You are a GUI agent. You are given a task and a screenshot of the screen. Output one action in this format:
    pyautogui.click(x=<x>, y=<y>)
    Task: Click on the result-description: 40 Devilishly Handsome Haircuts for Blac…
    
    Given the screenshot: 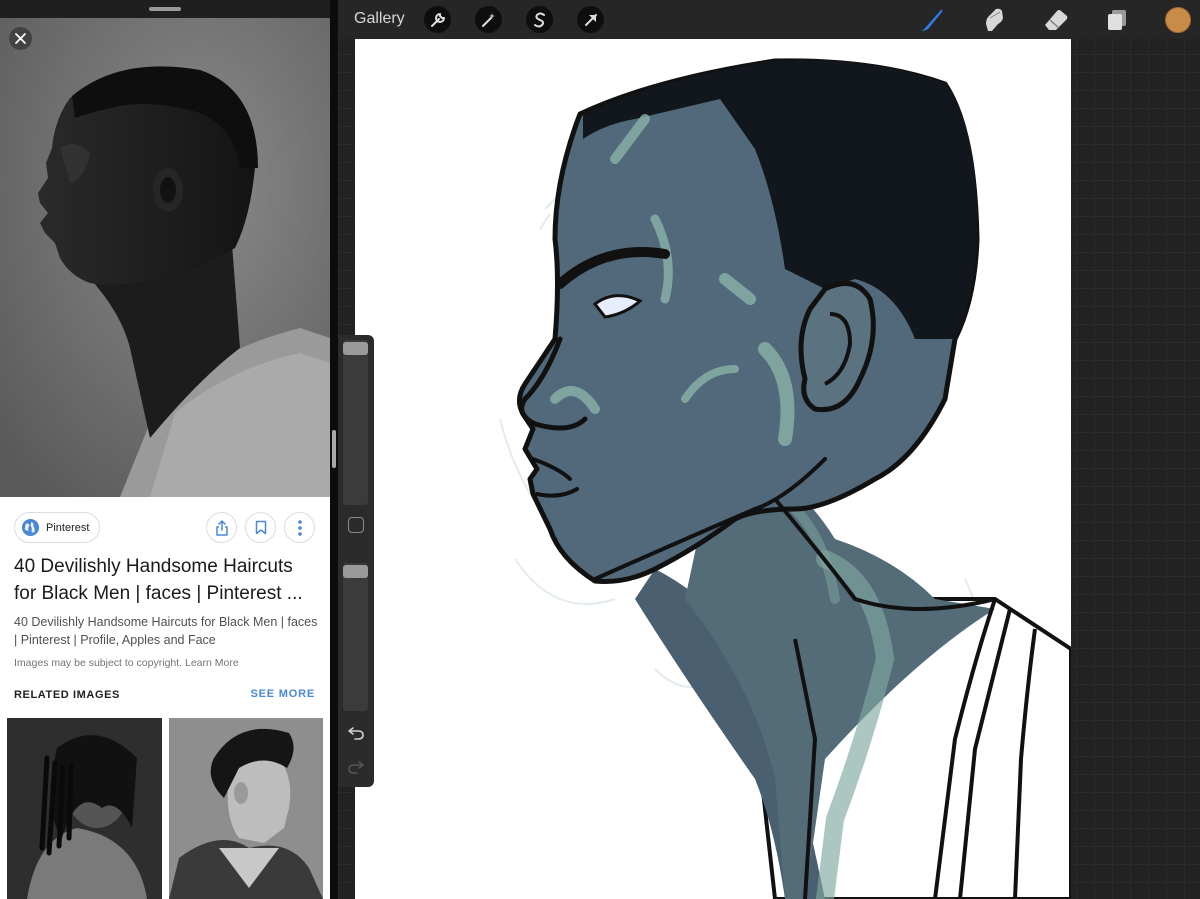 What is the action you would take?
    pyautogui.click(x=166, y=631)
    